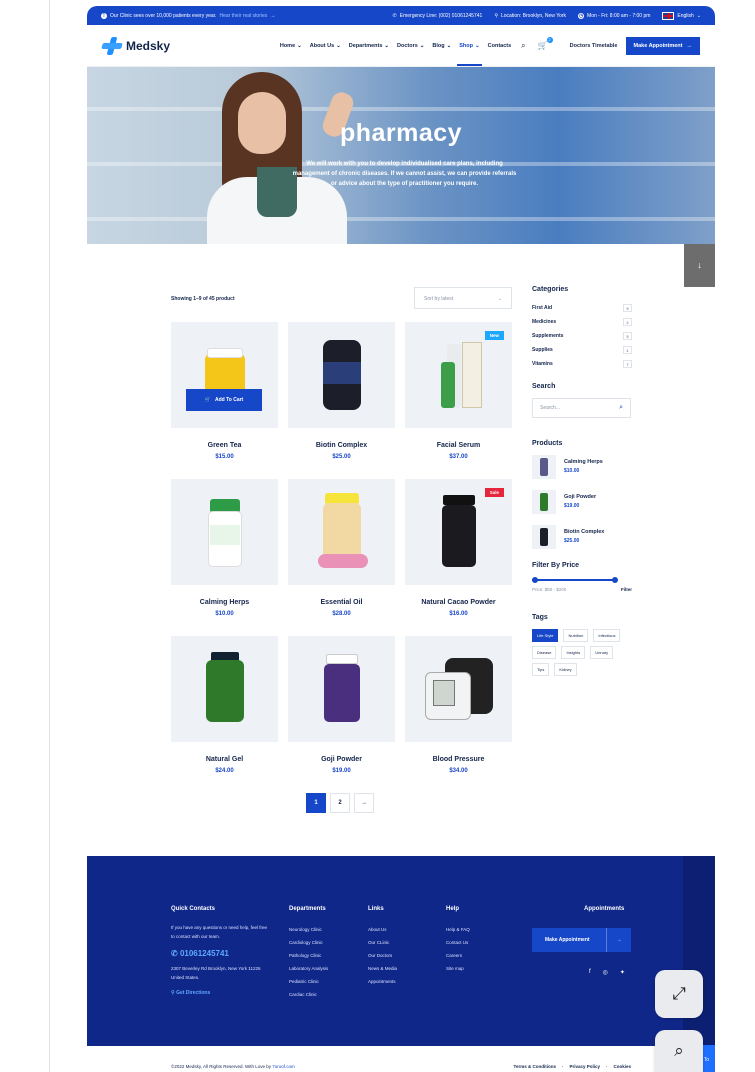 Image resolution: width=755 pixels, height=1072 pixels. I want to click on product-name: Calming Herps, so click(224, 602).